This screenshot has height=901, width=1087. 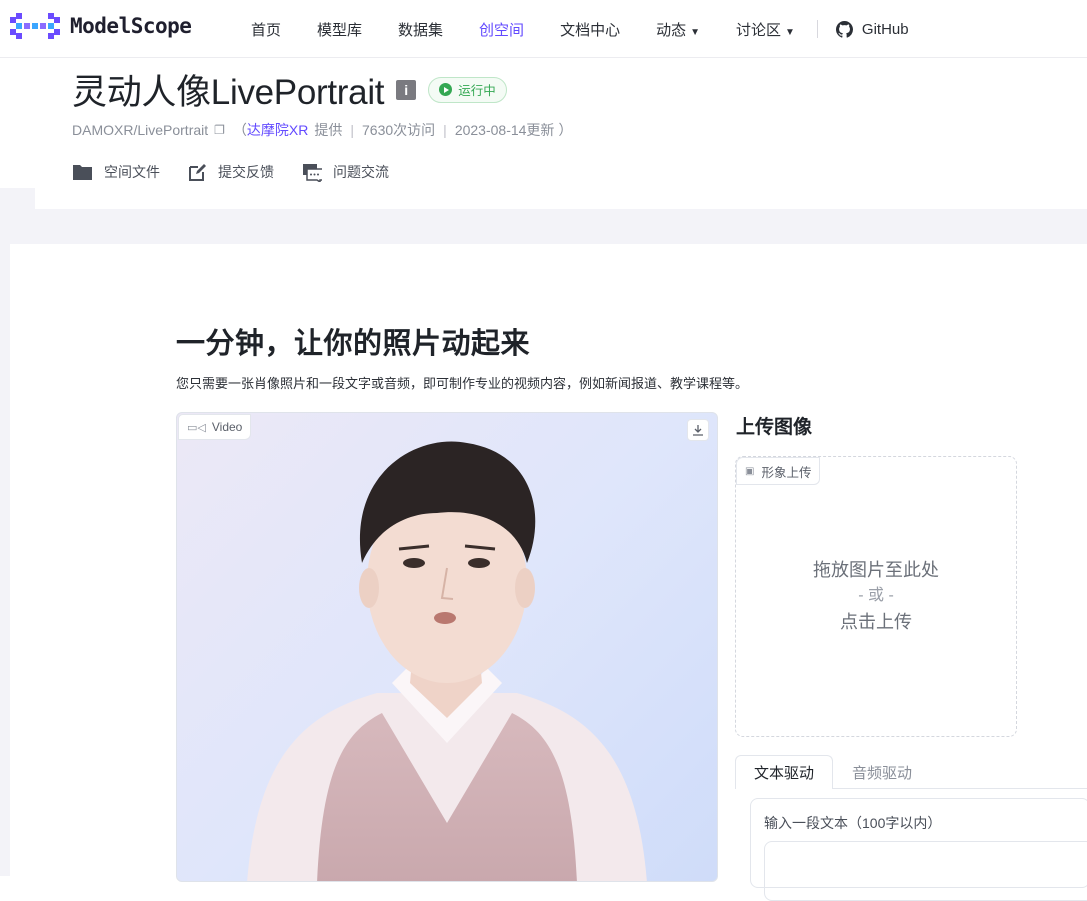 I want to click on play-circle-icon, so click(x=446, y=89).